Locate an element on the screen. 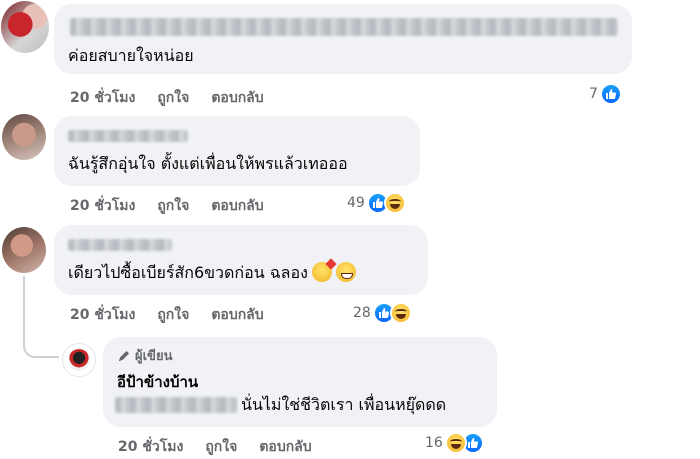  comment-bubble: ค่อยสบายใจหน่อย is located at coordinates (343, 39).